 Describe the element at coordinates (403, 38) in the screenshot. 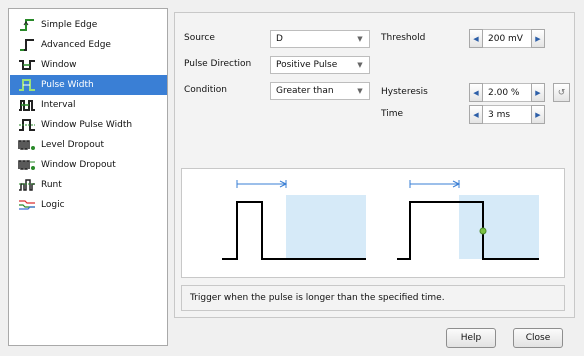

I see `threshold-label: Threshold` at that location.